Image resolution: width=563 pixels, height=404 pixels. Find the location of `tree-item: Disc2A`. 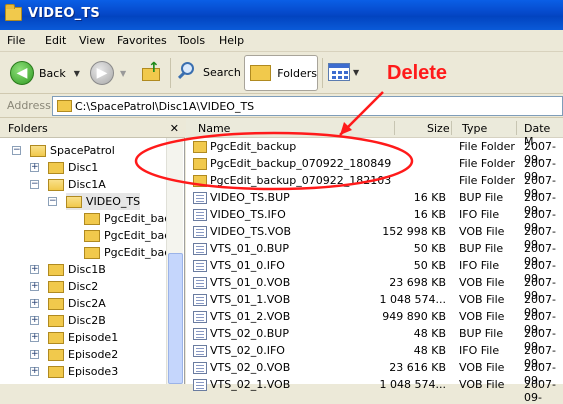

tree-item: Disc2A is located at coordinates (77, 303).